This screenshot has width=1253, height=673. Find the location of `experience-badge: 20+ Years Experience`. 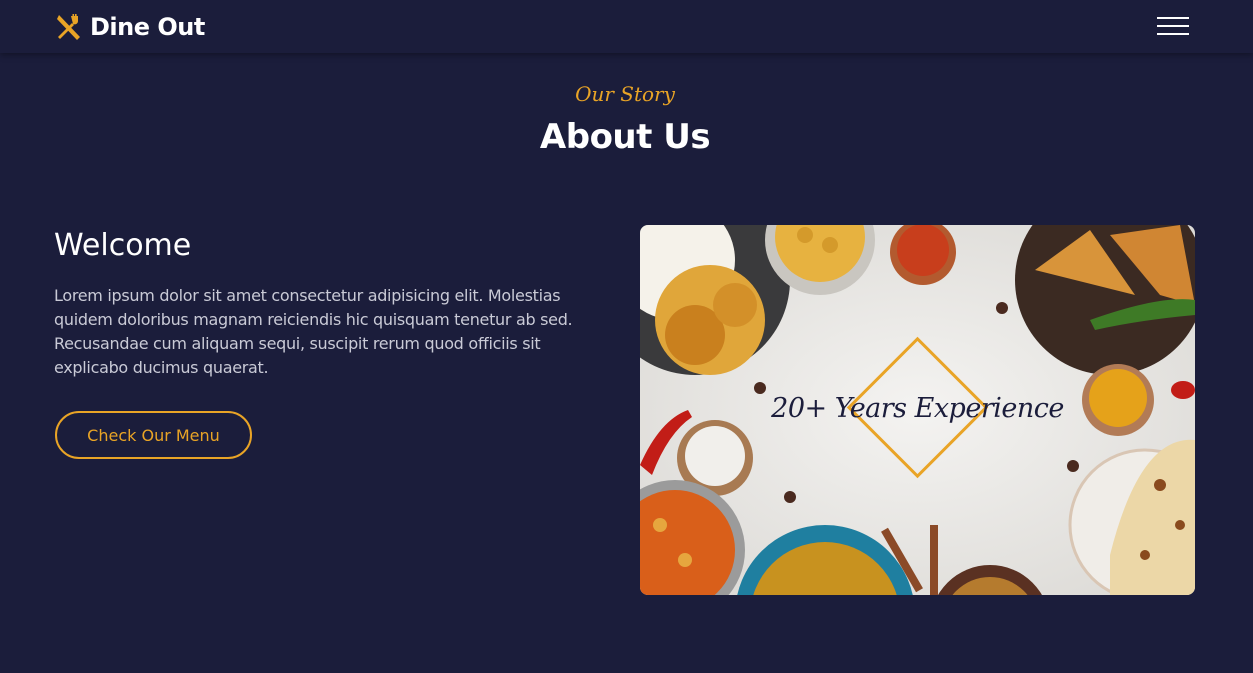

experience-badge: 20+ Years Experience is located at coordinates (917, 408).